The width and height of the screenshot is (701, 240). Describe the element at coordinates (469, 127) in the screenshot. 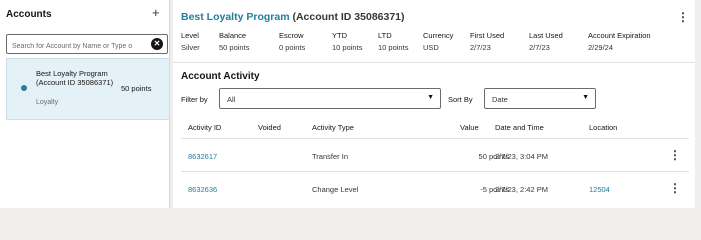

I see `column-header-value: Value` at that location.